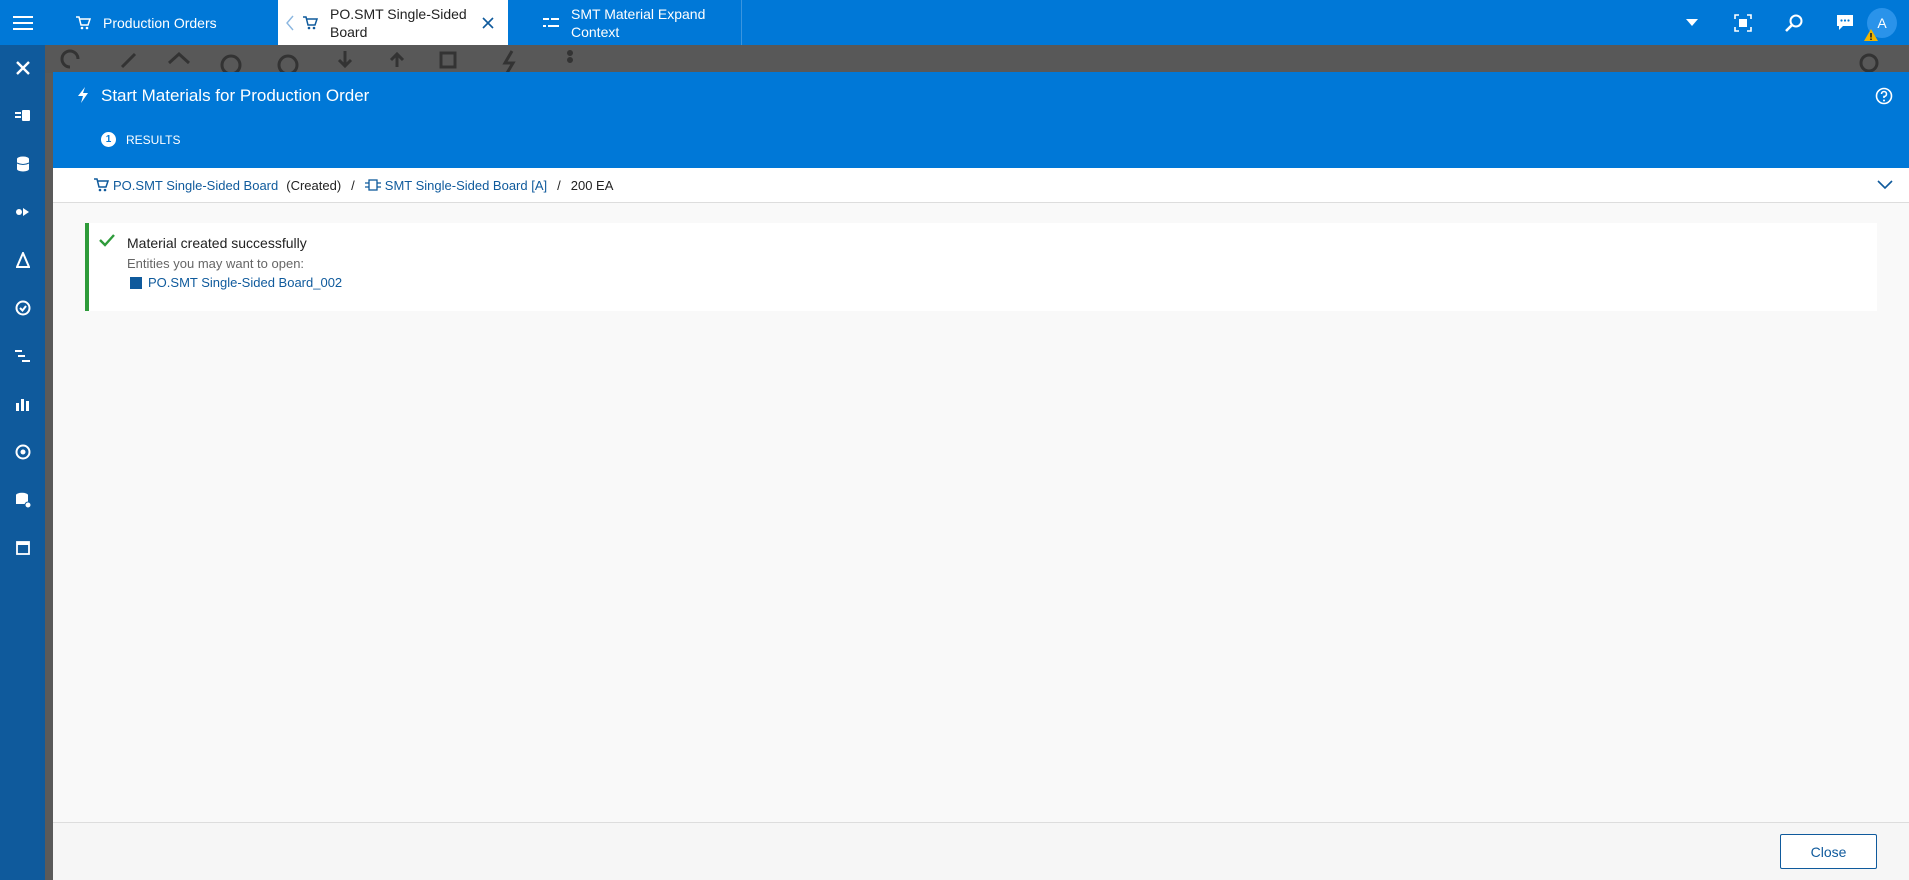  What do you see at coordinates (216, 263) in the screenshot?
I see `result-subtitle: Entities you may want to open:` at bounding box center [216, 263].